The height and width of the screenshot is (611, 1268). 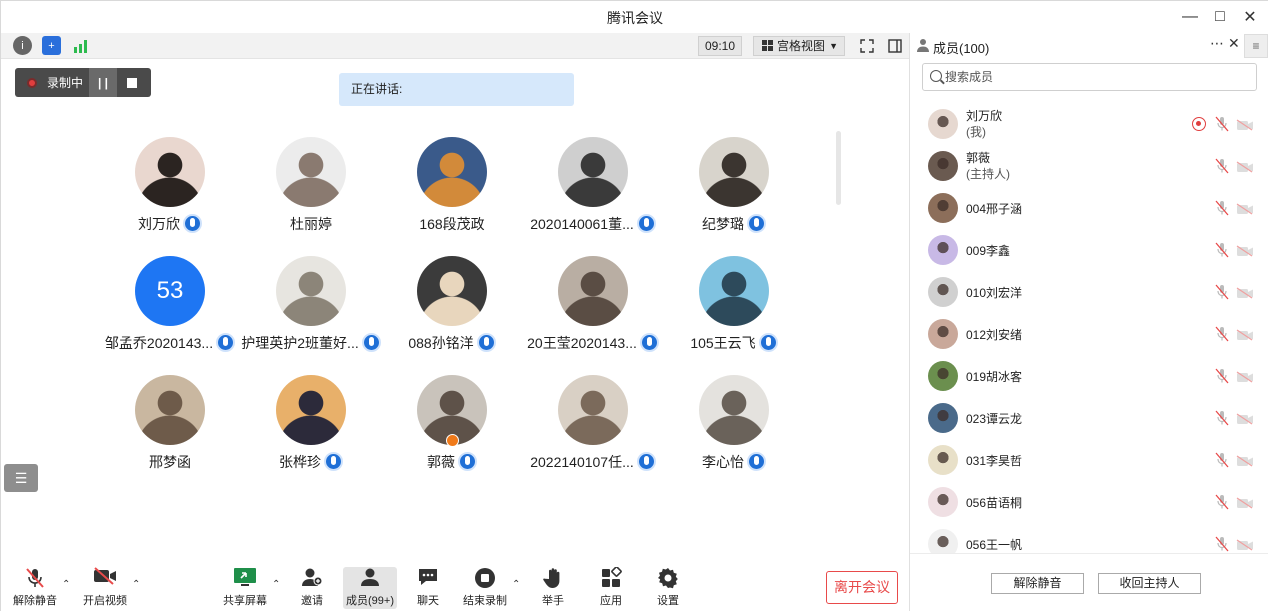 What do you see at coordinates (170, 430) in the screenshot?
I see `participant-tile: 邢梦函` at bounding box center [170, 430].